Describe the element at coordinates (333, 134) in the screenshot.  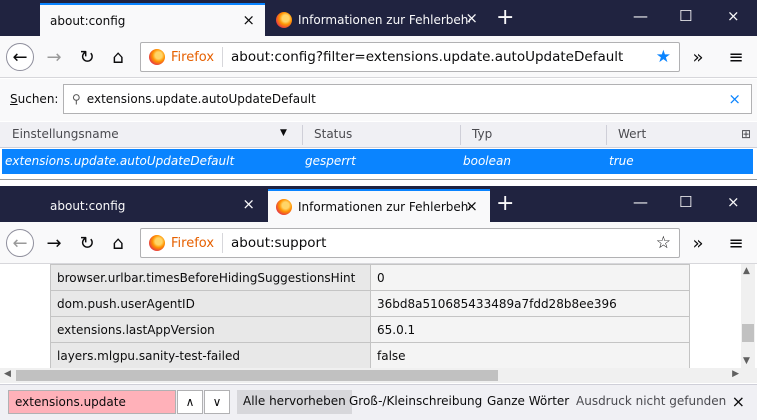
I see `column-status: Status` at that location.